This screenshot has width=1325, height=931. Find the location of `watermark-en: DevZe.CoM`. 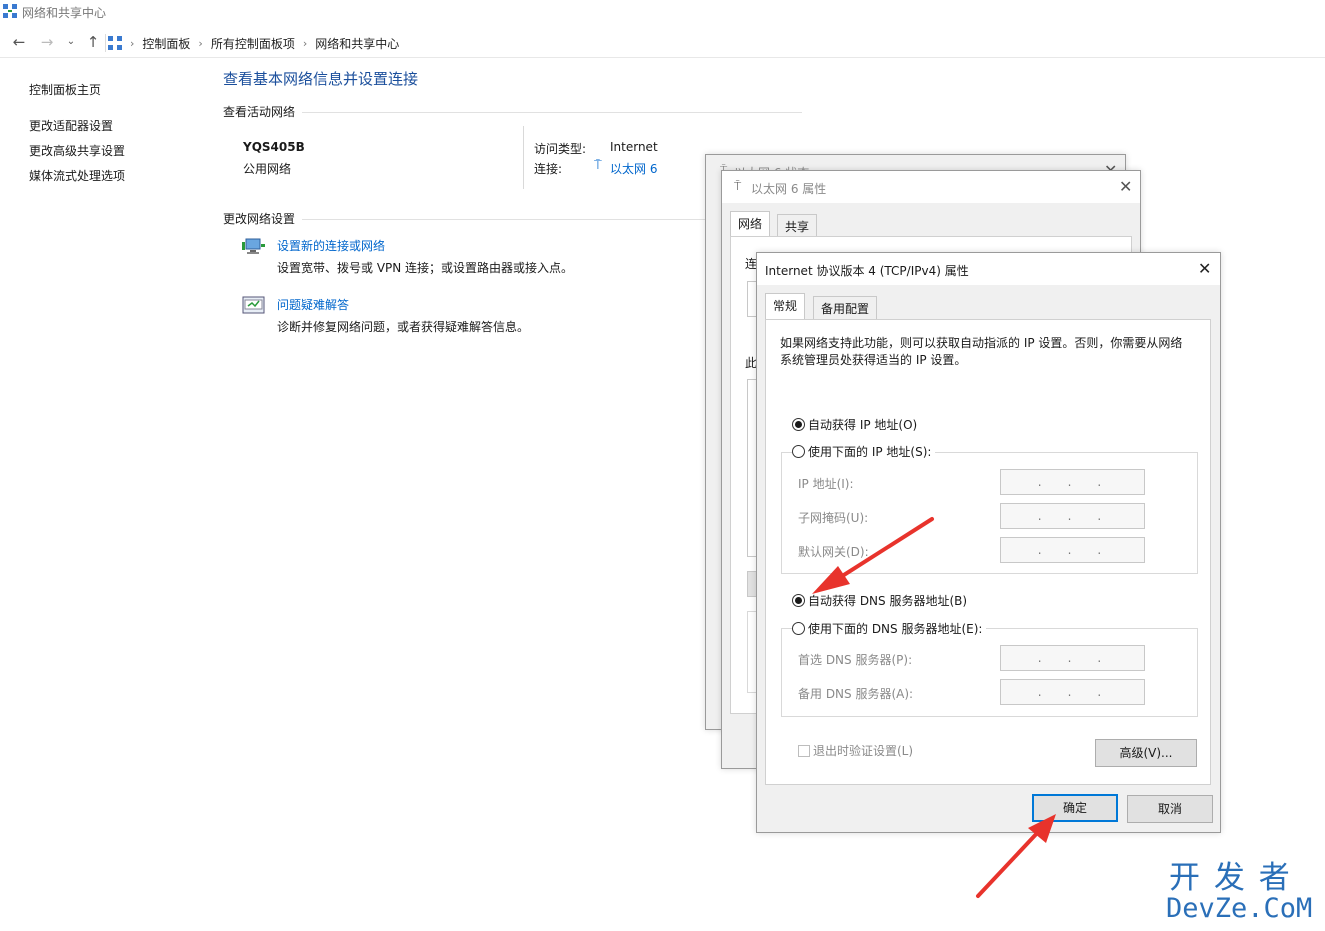

watermark-en: DevZe.CoM is located at coordinates (1239, 908).